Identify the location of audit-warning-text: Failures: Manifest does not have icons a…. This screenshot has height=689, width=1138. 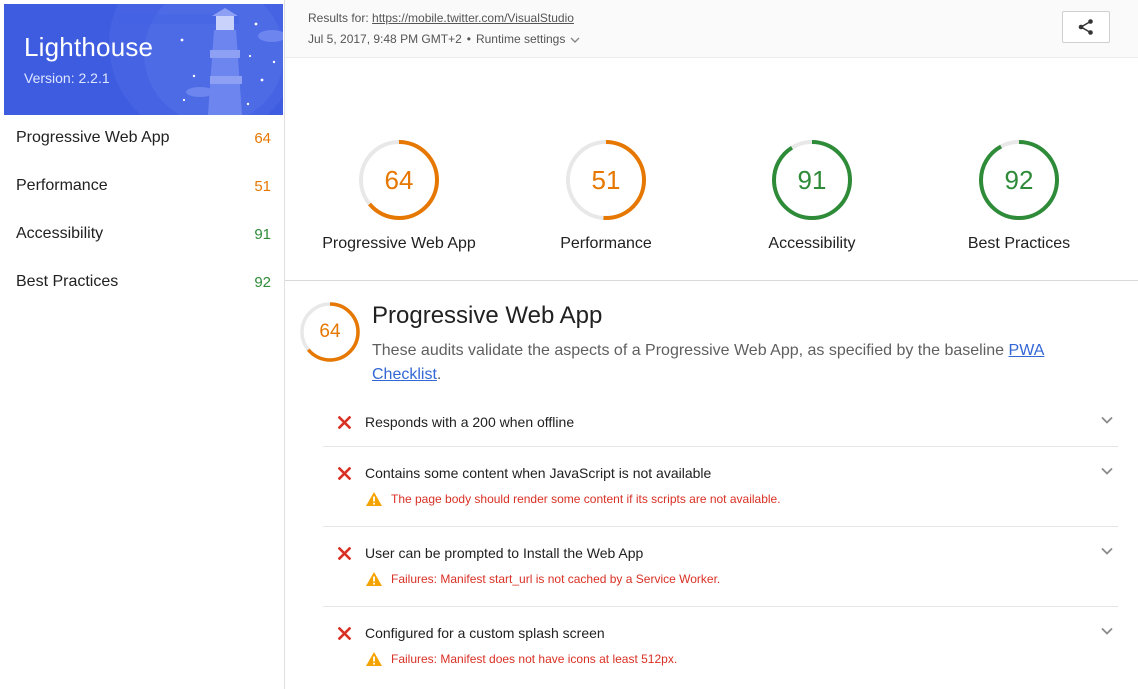
(534, 659).